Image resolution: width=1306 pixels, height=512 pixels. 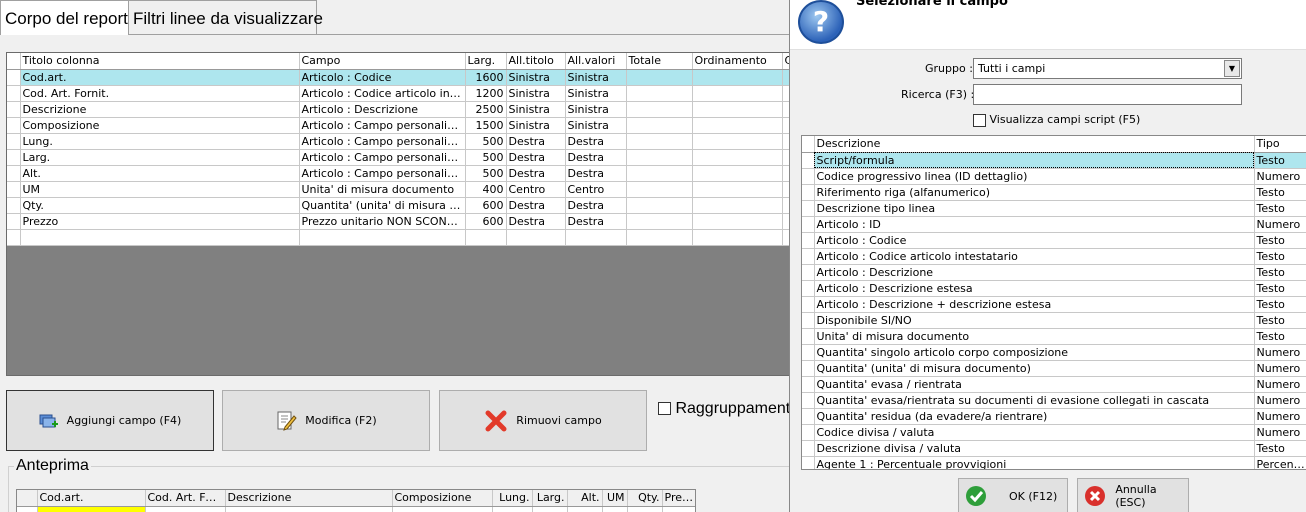 I want to click on preview-column-header: Cod.art., so click(x=91, y=498).